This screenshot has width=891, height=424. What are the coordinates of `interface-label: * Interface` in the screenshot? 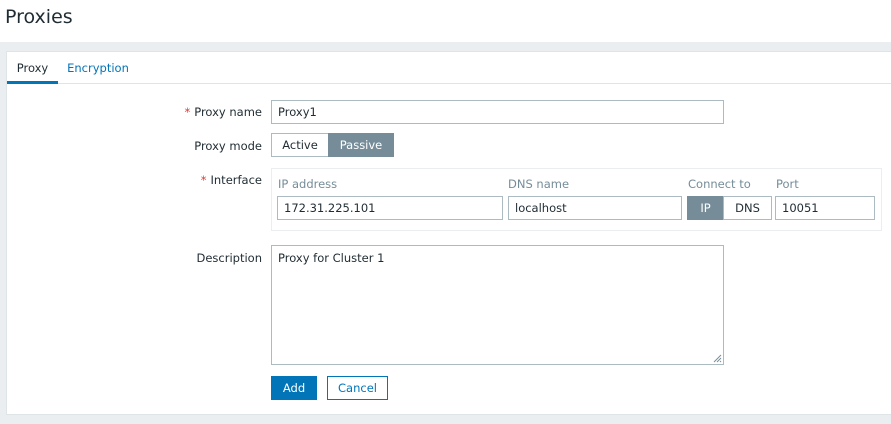 It's located at (231, 180).